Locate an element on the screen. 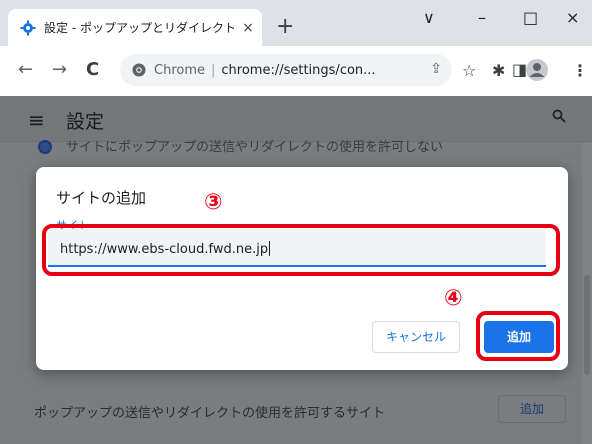  tab-strip: 設定 - ポップアップとリダイレクト × + ∨ – □ × is located at coordinates (296, 23).